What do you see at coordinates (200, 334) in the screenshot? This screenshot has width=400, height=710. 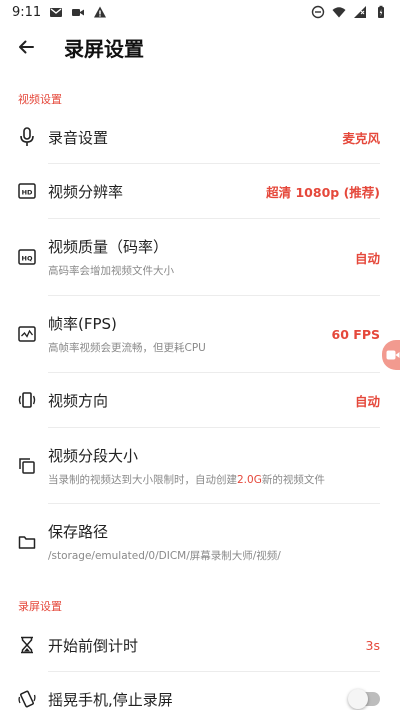 I see `setting-fps: 帧率(FPS) 高帧率视频会更流畅，但更耗CPU 60 FPS` at bounding box center [200, 334].